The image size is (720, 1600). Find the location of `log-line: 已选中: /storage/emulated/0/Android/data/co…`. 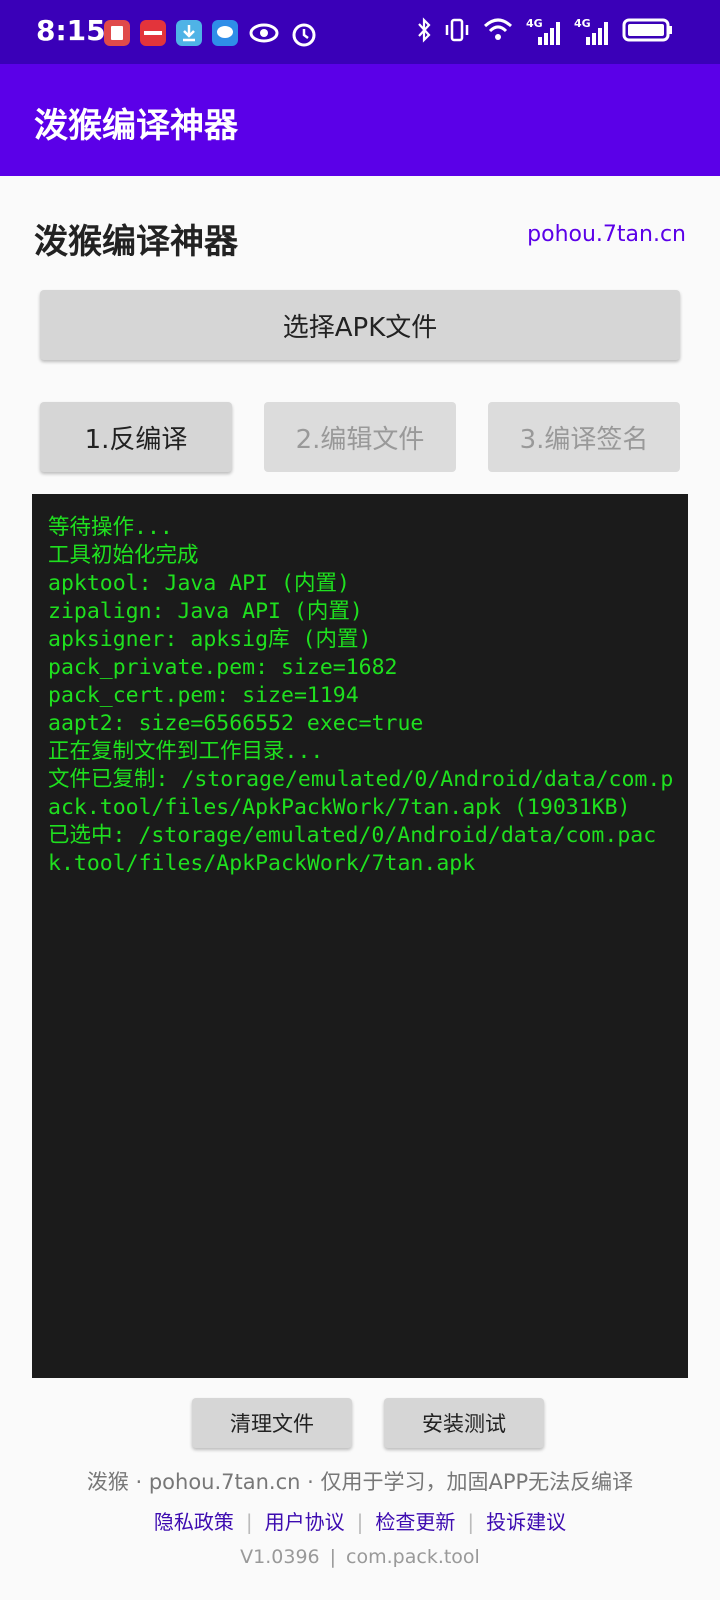

log-line: 已选中: /storage/emulated/0/Android/data/co… is located at coordinates (352, 849).